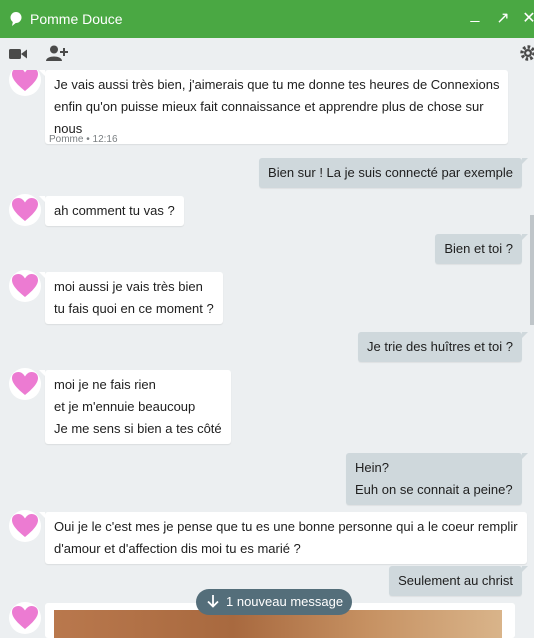 This screenshot has width=534, height=638. I want to click on incoming-message: ah comment tu vas ?, so click(111, 211).